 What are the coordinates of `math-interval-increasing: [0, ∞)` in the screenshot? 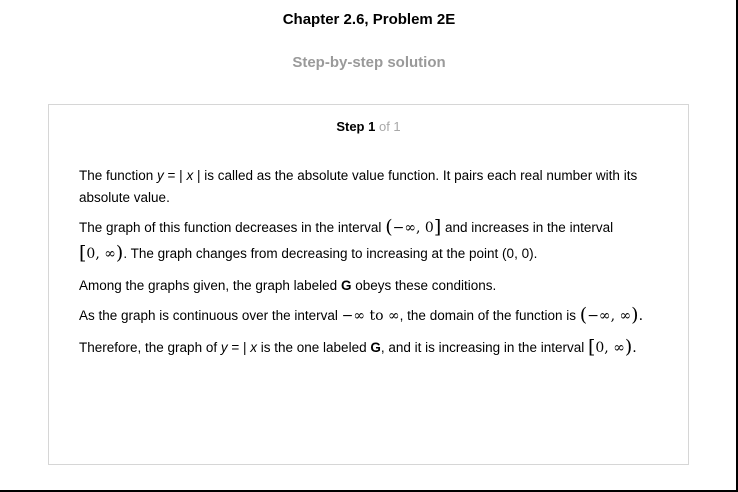 It's located at (101, 253).